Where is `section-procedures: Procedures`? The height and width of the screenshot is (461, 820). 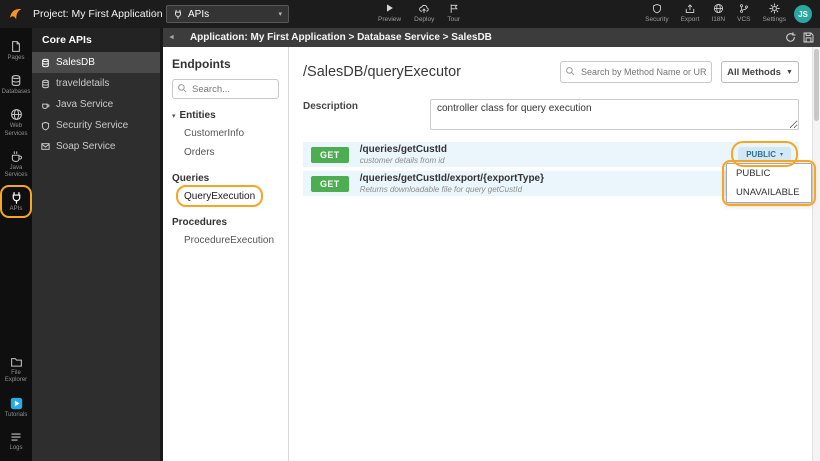 section-procedures: Procedures is located at coordinates (225, 222).